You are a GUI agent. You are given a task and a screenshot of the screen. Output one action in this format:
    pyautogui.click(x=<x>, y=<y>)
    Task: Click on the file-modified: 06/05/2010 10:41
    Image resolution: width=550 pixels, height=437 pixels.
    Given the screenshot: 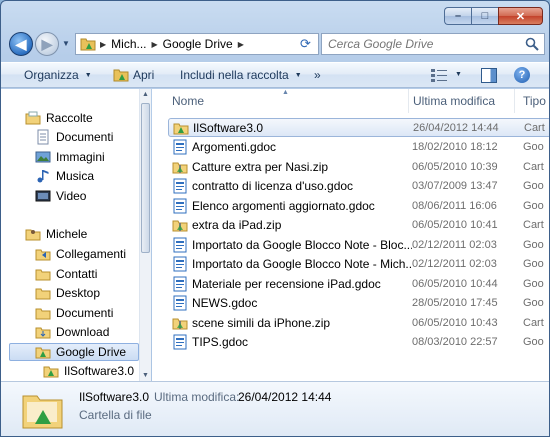 What is the action you would take?
    pyautogui.click(x=455, y=225)
    